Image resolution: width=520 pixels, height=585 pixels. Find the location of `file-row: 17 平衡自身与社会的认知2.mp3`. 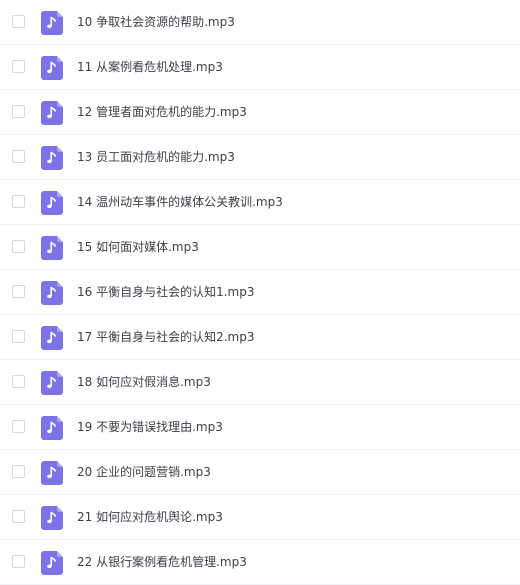

file-row: 17 平衡自身与社会的认知2.mp3 is located at coordinates (260, 337).